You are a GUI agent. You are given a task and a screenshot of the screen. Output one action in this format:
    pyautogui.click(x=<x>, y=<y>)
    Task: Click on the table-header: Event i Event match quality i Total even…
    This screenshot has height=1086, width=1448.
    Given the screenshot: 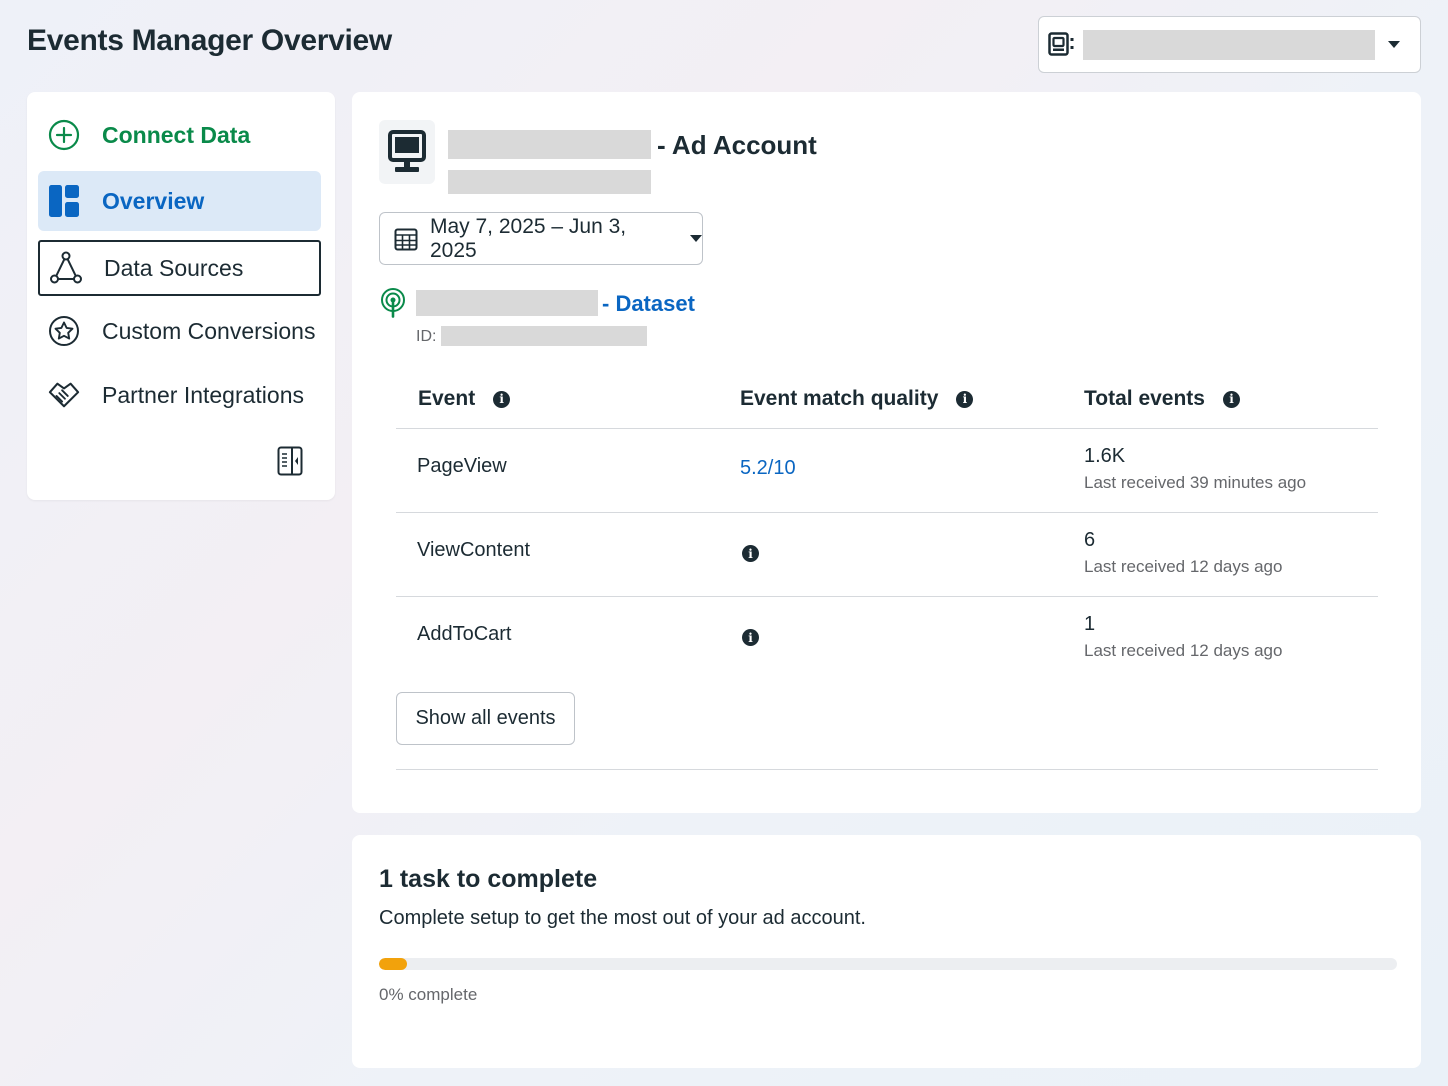 What is the action you would take?
    pyautogui.click(x=887, y=400)
    